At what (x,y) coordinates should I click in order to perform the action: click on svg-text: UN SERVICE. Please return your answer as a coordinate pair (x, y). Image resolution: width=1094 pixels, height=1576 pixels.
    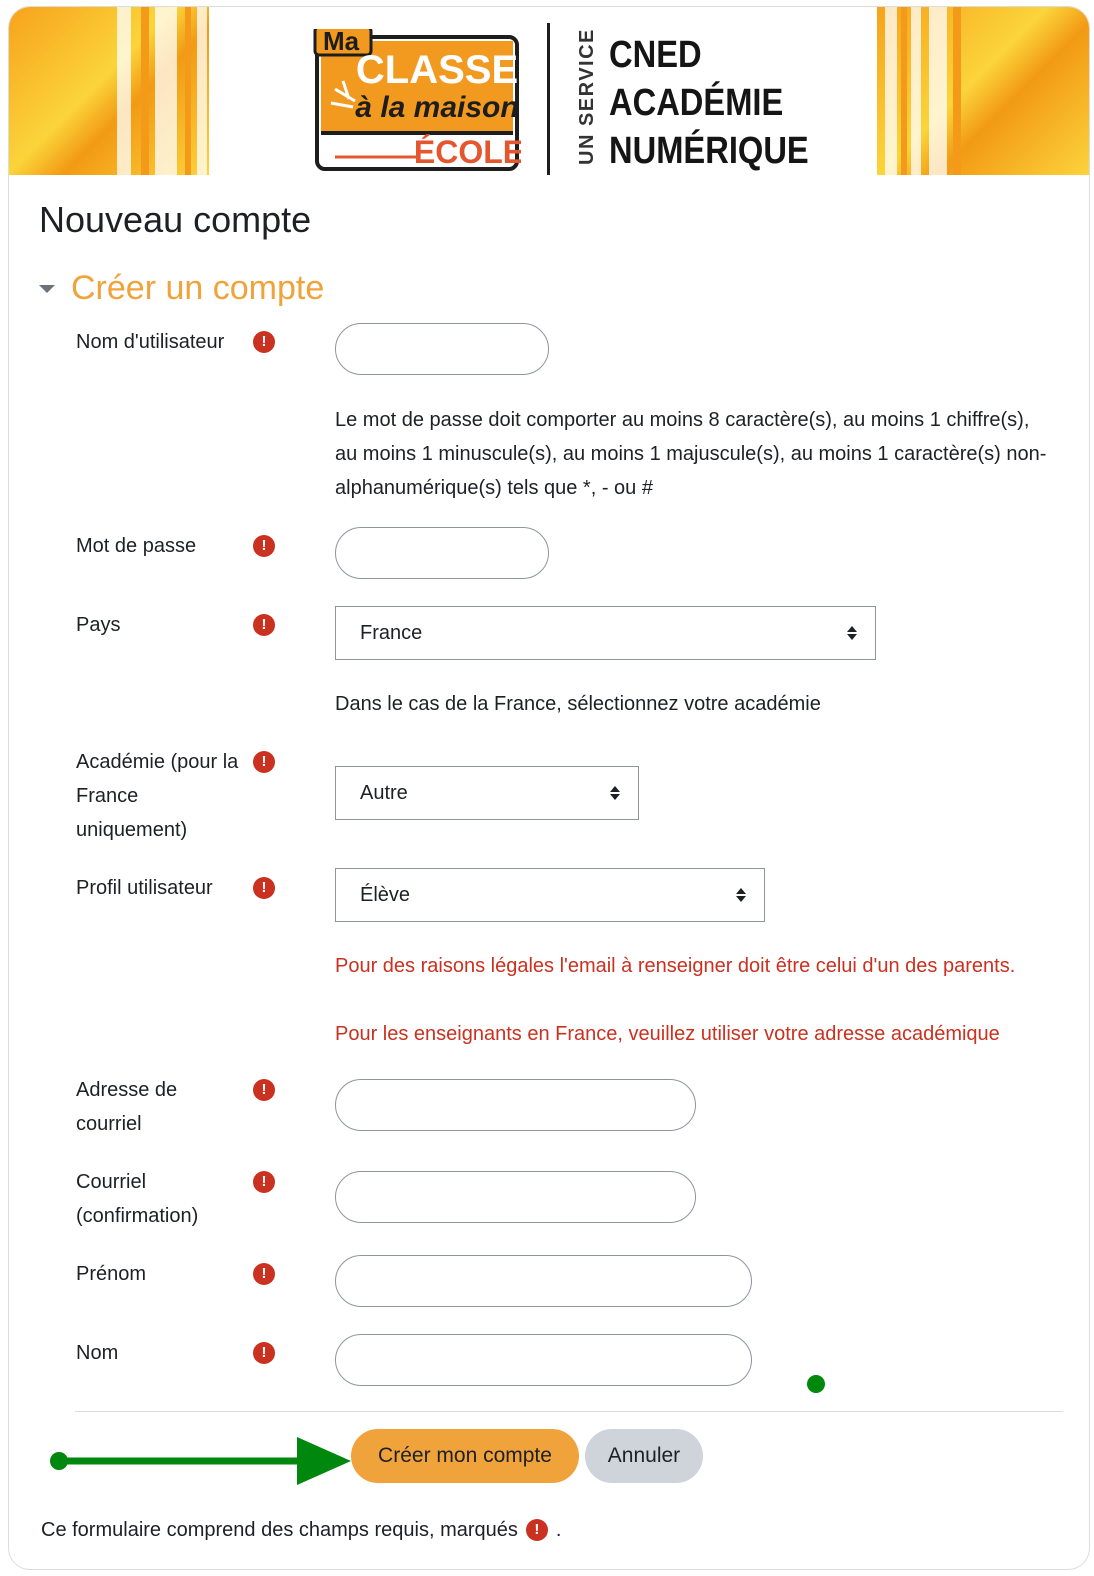
    Looking at the image, I should click on (587, 97).